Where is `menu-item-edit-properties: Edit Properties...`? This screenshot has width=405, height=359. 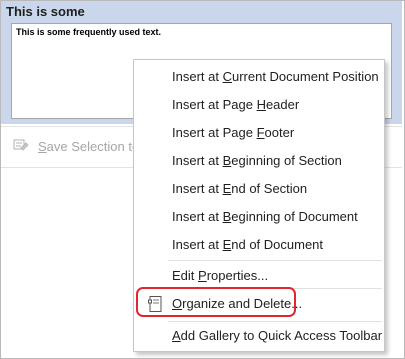
menu-item-edit-properties: Edit Properties... is located at coordinates (259, 276).